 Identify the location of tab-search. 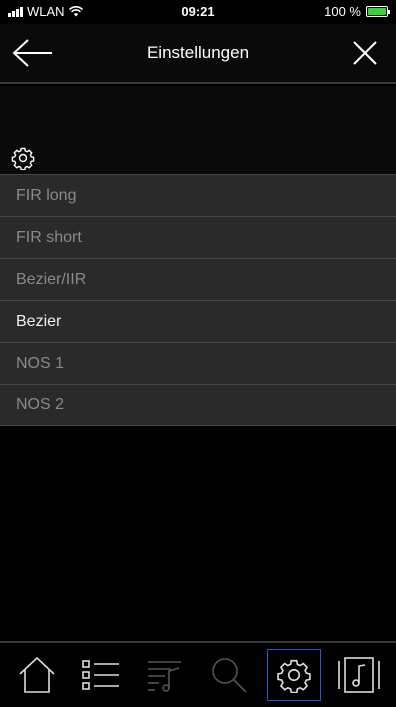
(229, 675).